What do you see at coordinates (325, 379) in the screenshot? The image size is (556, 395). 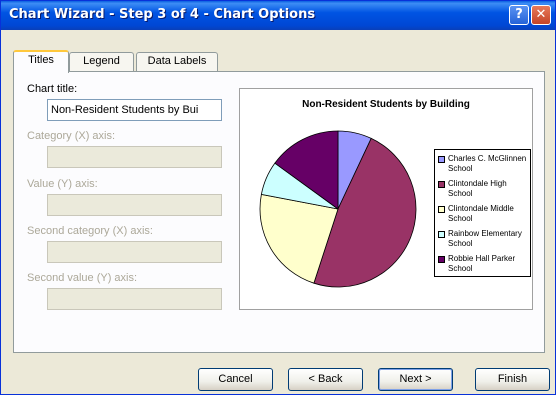 I see `back-button: < Back` at bounding box center [325, 379].